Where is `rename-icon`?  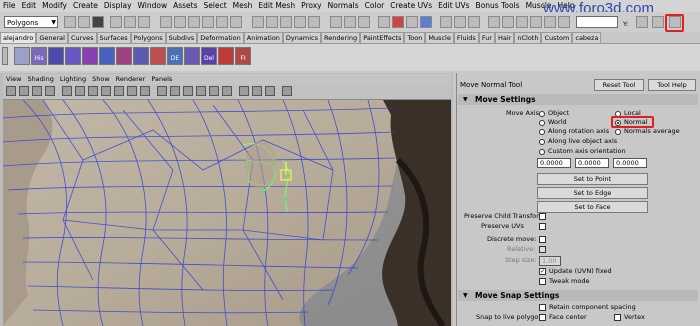
rename-icon is located at coordinates (536, 22).